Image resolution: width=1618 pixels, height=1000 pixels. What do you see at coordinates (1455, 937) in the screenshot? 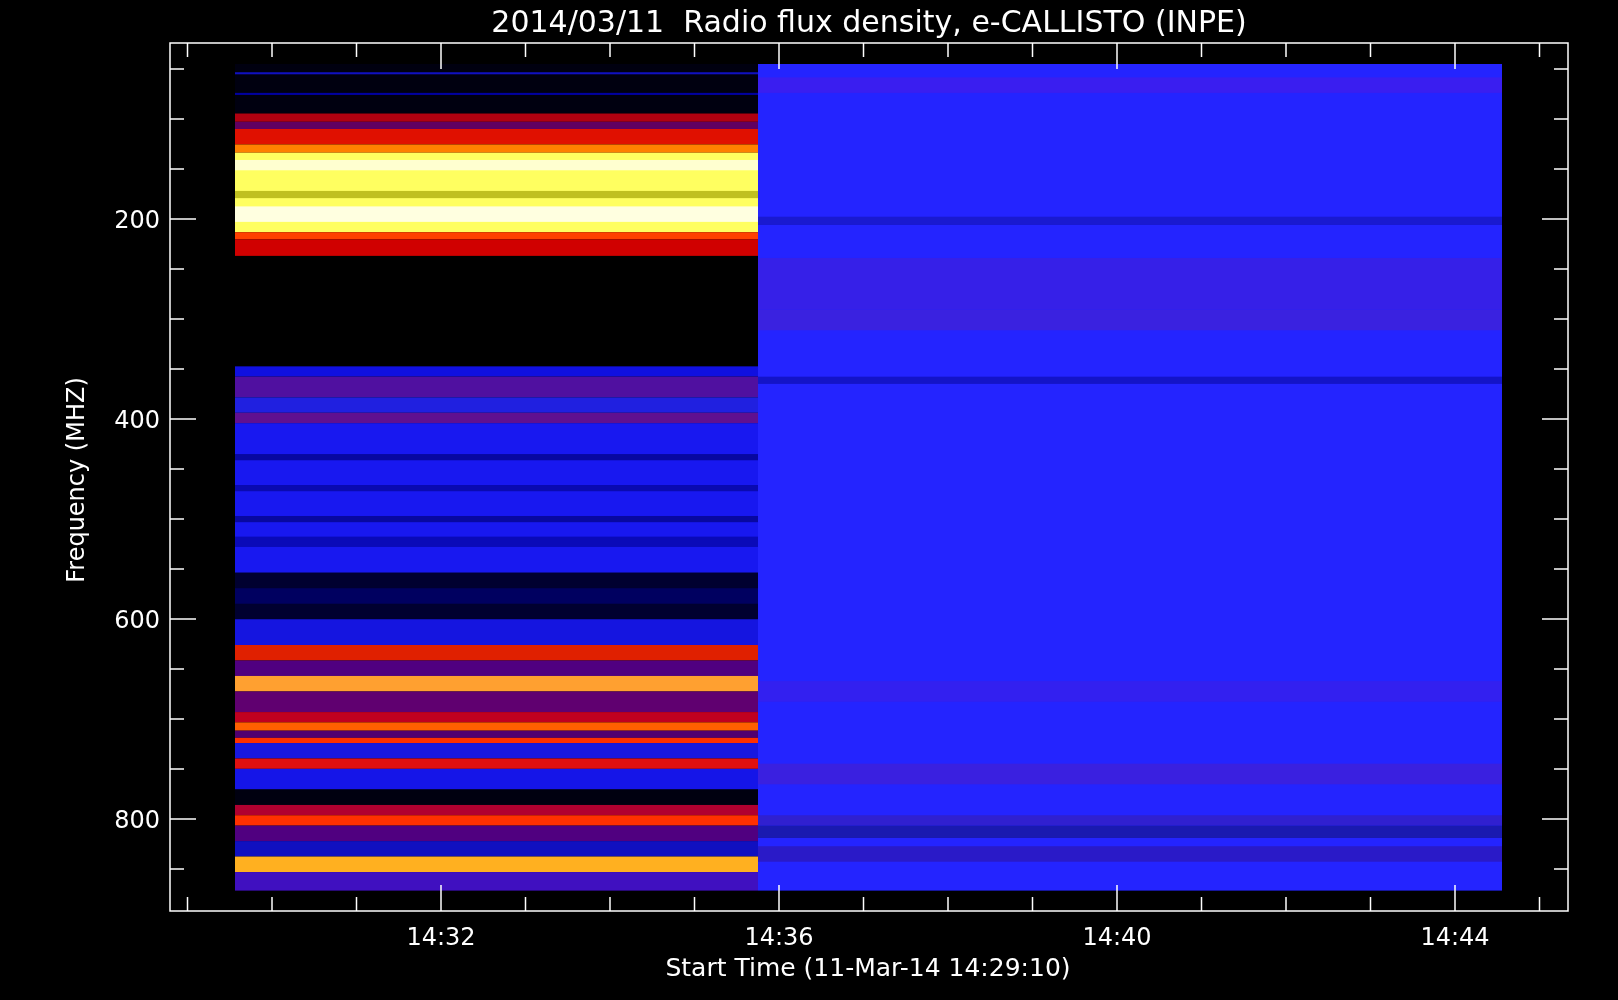
I see `tick-label: 14:44` at bounding box center [1455, 937].